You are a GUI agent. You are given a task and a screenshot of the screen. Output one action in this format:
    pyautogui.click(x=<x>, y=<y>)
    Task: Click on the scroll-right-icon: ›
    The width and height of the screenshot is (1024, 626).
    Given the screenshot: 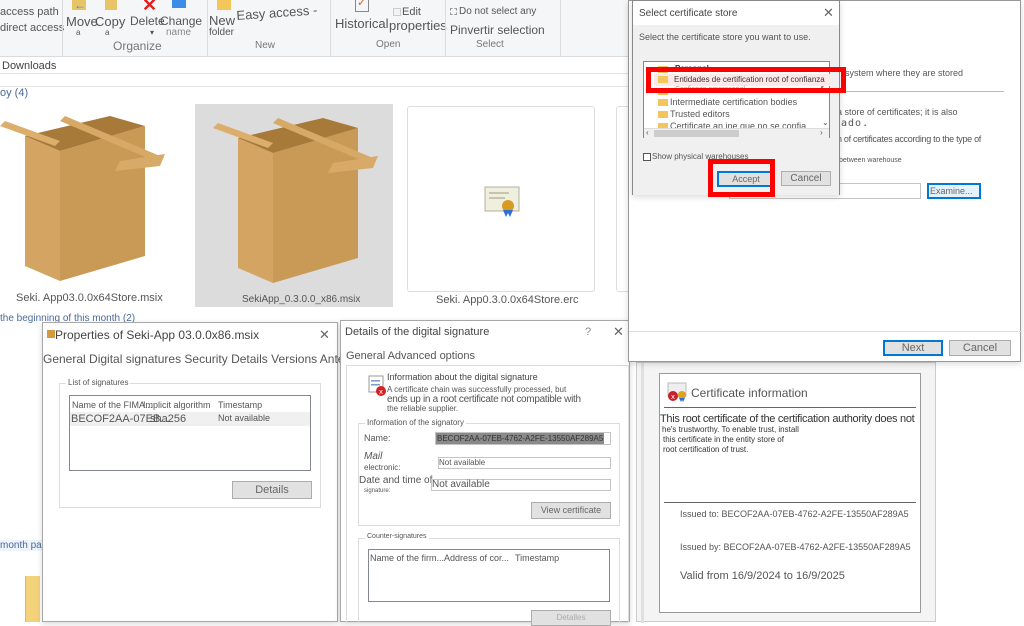 What is the action you would take?
    pyautogui.click(x=821, y=132)
    